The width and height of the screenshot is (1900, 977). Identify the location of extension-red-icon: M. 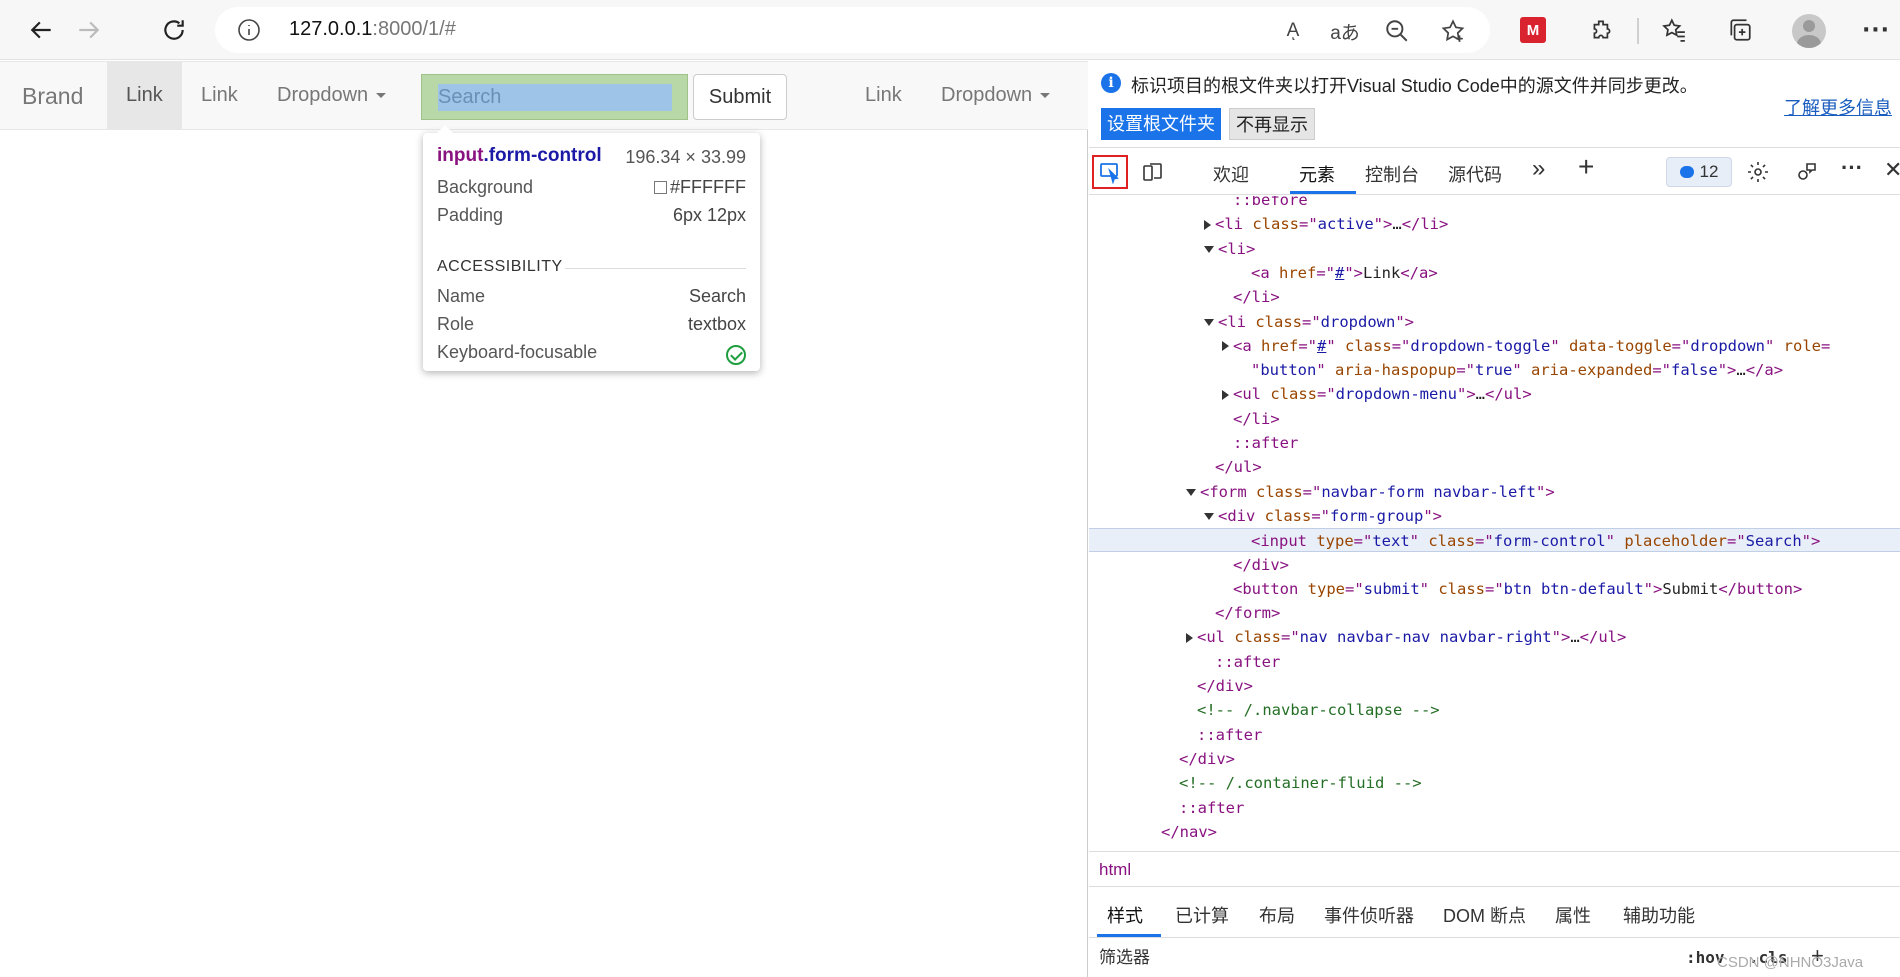
(1533, 30).